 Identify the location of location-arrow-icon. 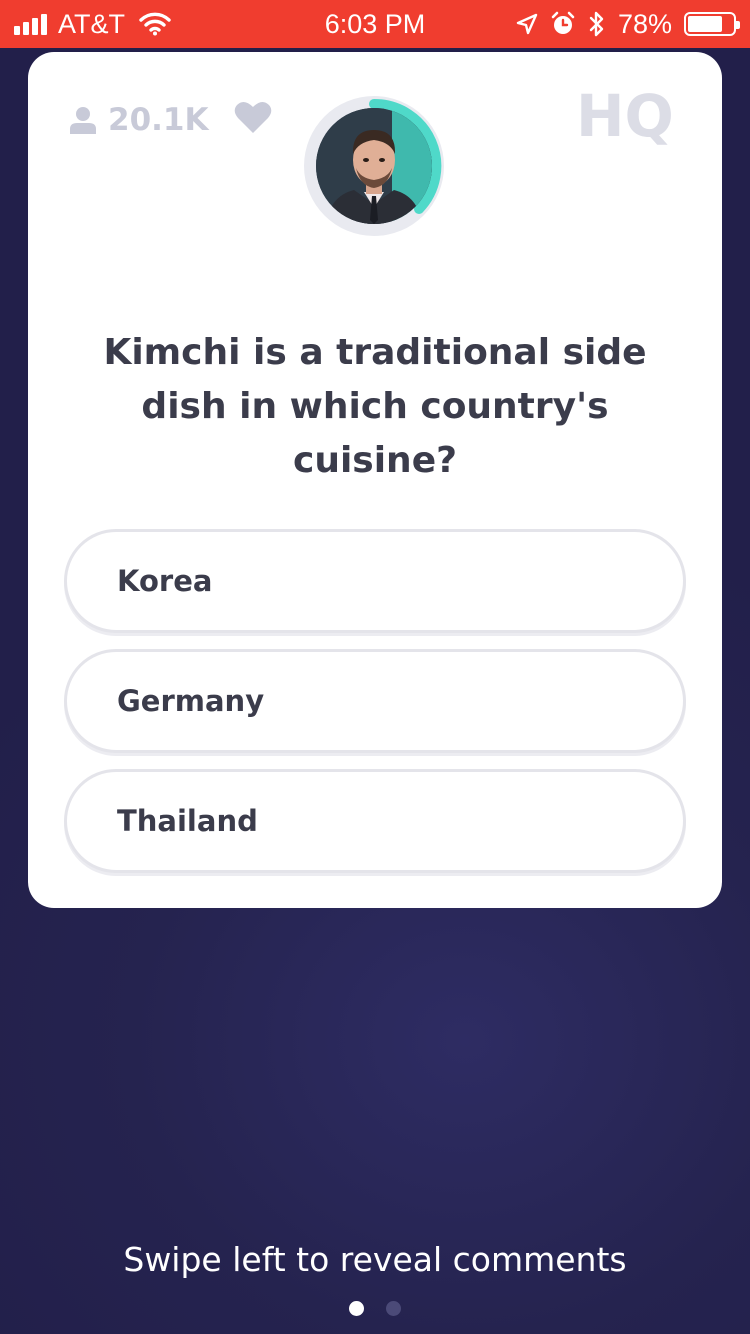
(527, 24).